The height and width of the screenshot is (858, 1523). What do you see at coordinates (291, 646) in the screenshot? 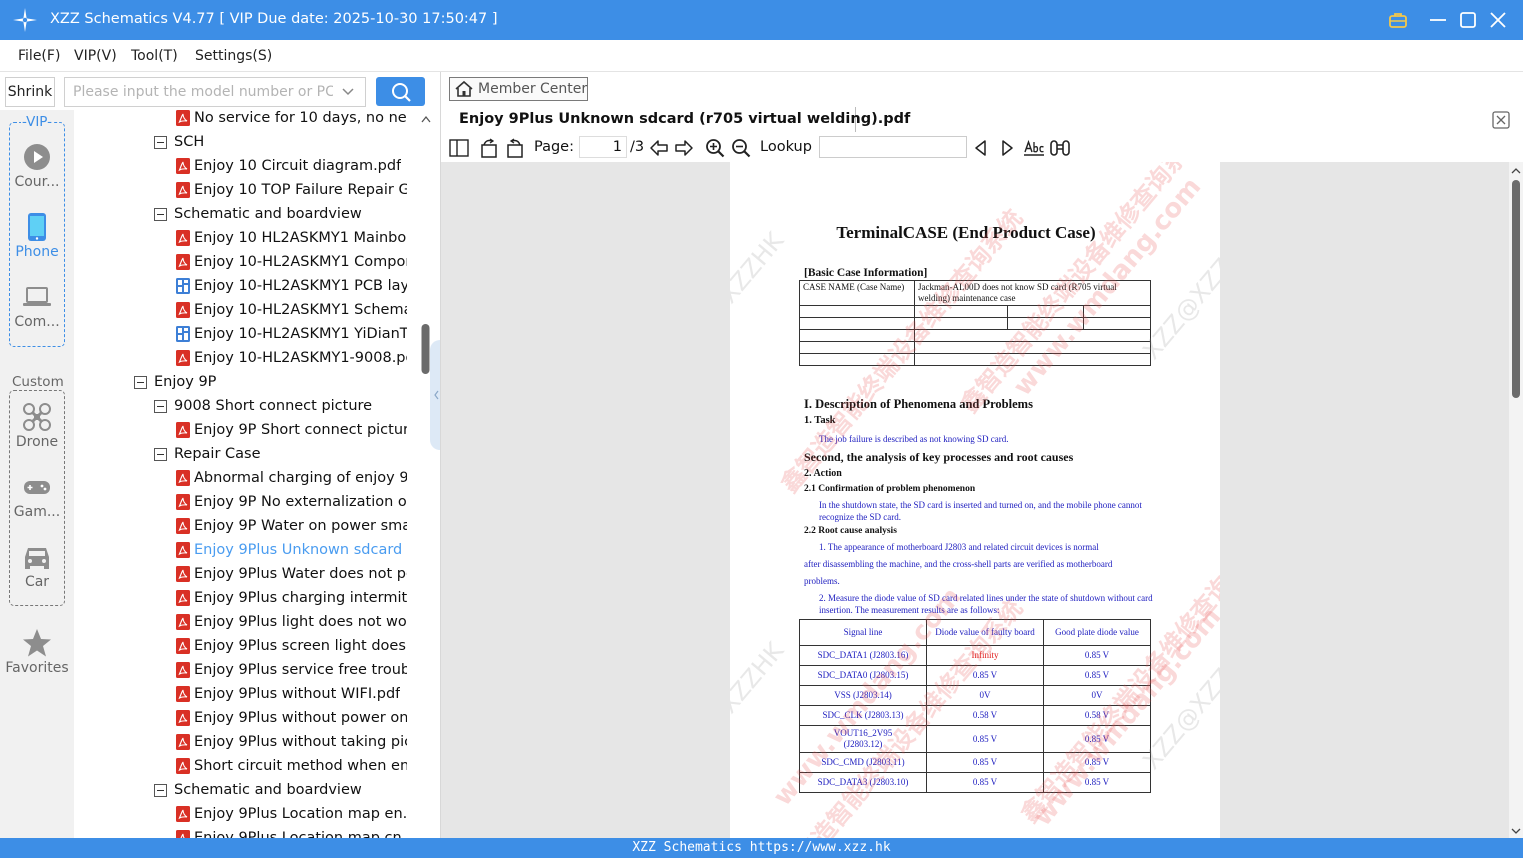
I see `tree-file: Enjoy 9Plus screen light does not` at bounding box center [291, 646].